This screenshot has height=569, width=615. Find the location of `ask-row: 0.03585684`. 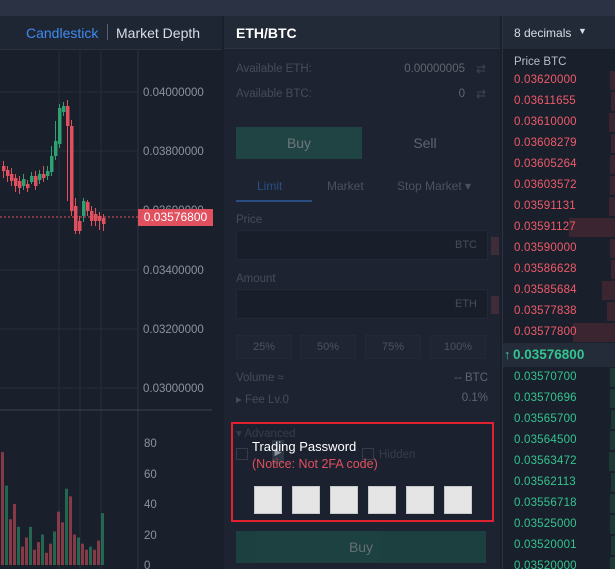

ask-row: 0.03585684 is located at coordinates (559, 290).